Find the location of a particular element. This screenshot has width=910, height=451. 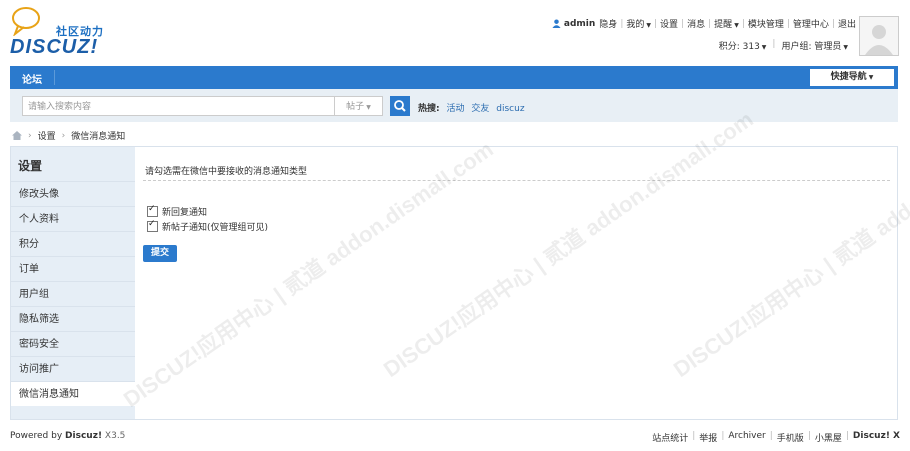

sidebar-item-credits: 积分 is located at coordinates (73, 243).